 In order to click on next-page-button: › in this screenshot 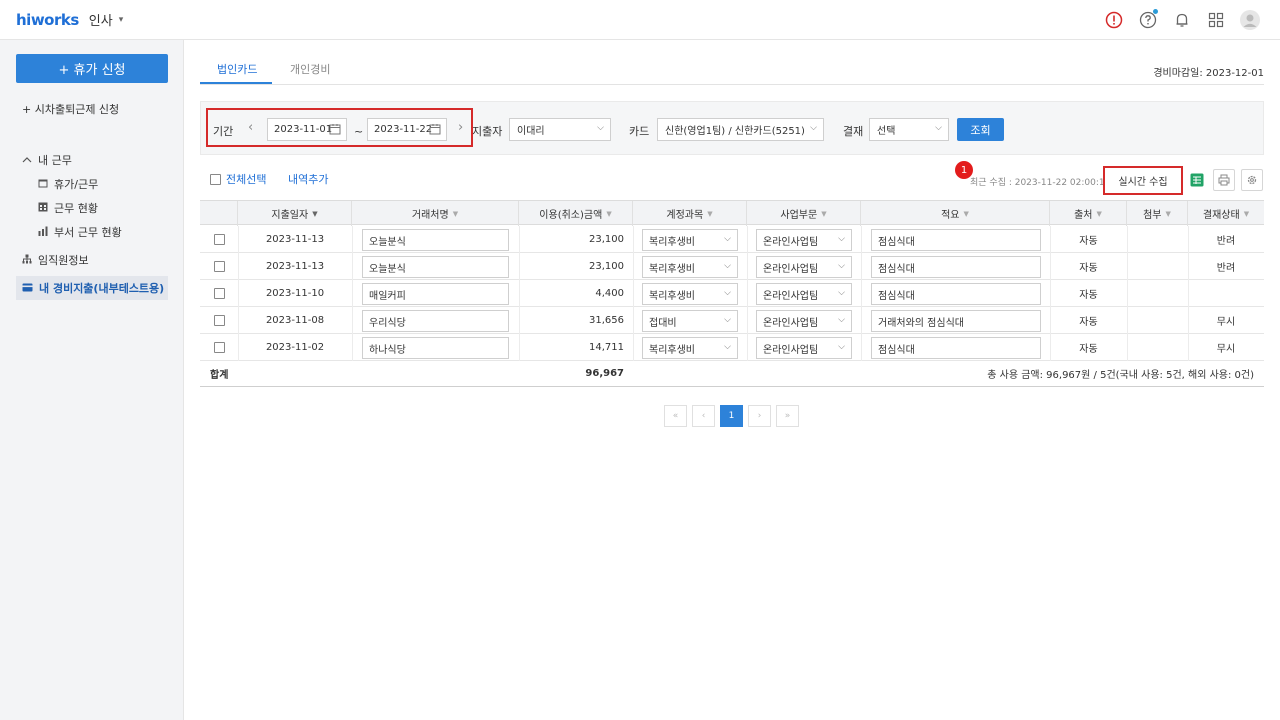, I will do `click(759, 416)`.